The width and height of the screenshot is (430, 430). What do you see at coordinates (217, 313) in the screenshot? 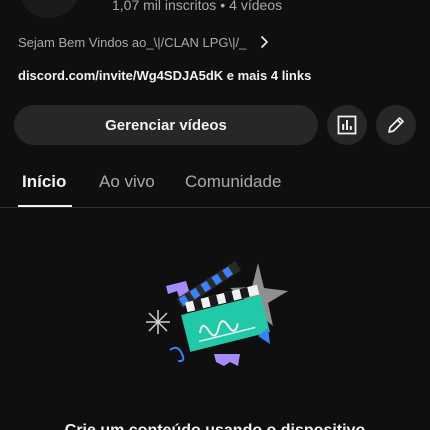
I see `clapperboard-illustration` at bounding box center [217, 313].